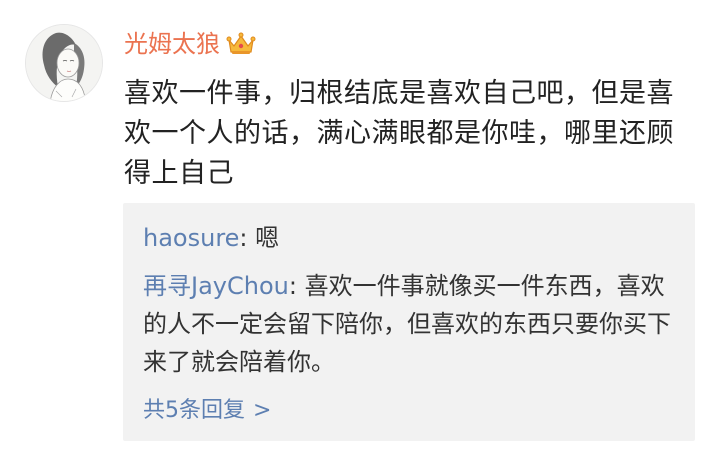 Image resolution: width=720 pixels, height=459 pixels. I want to click on view-all-replies-link: 共5条回复 >, so click(207, 411).